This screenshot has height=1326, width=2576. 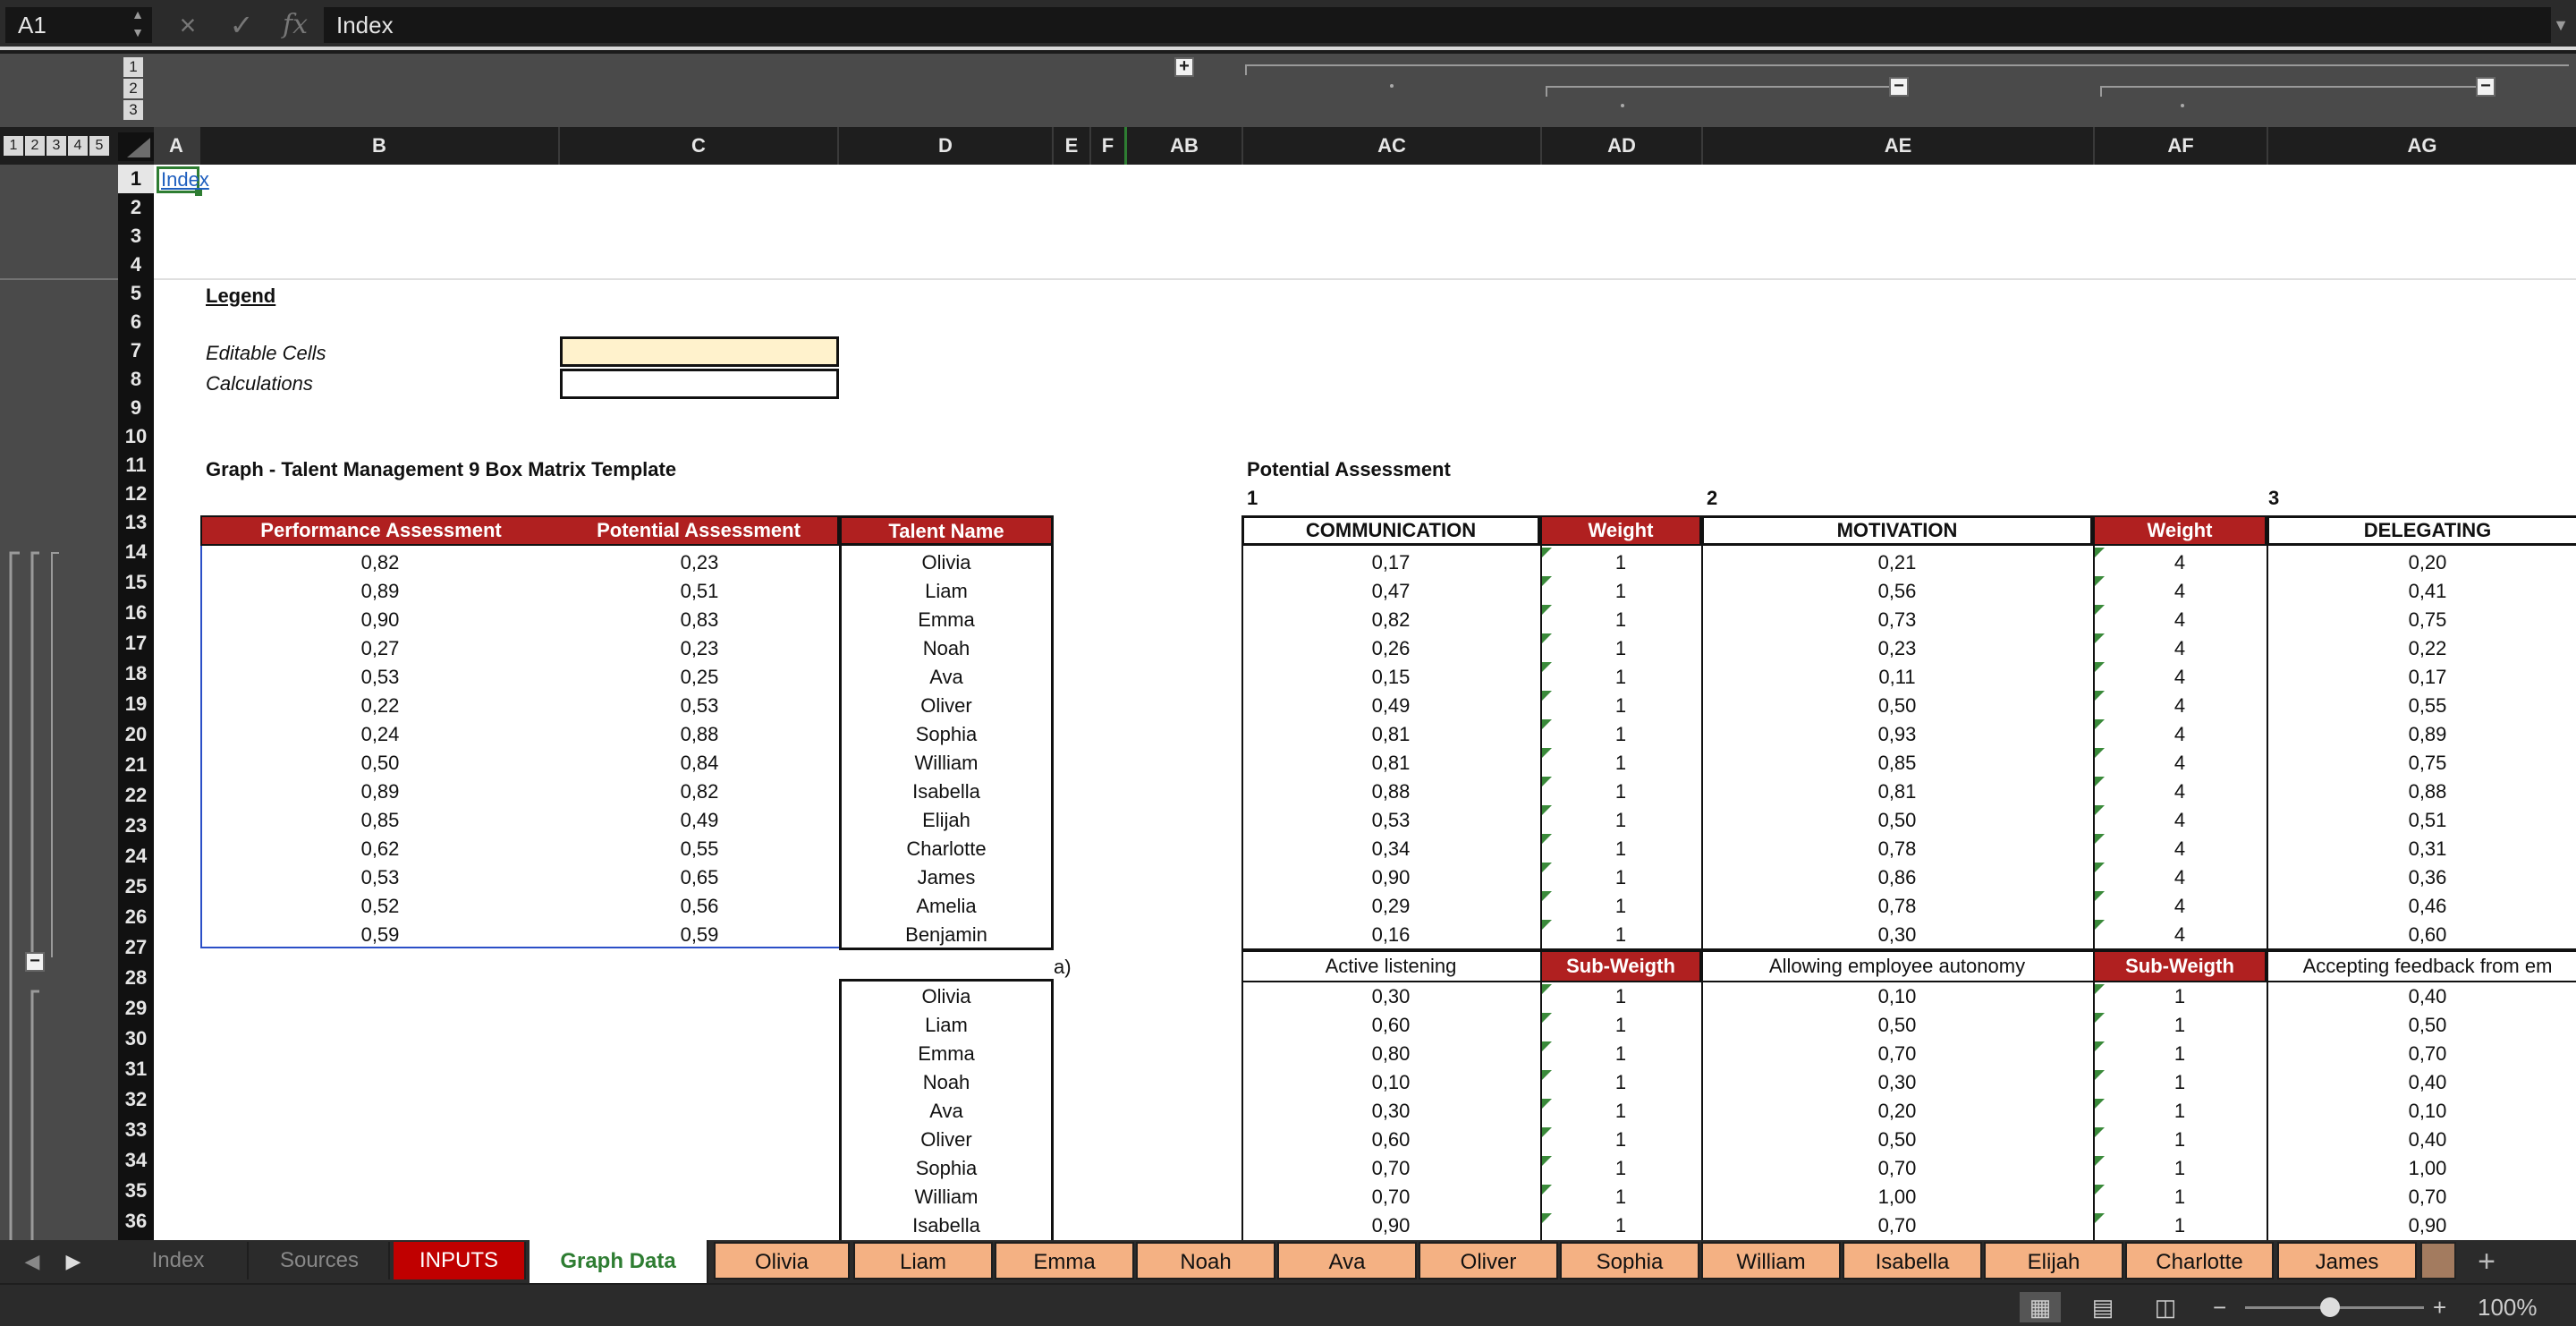 I want to click on potential-value: 0,82, so click(x=699, y=791).